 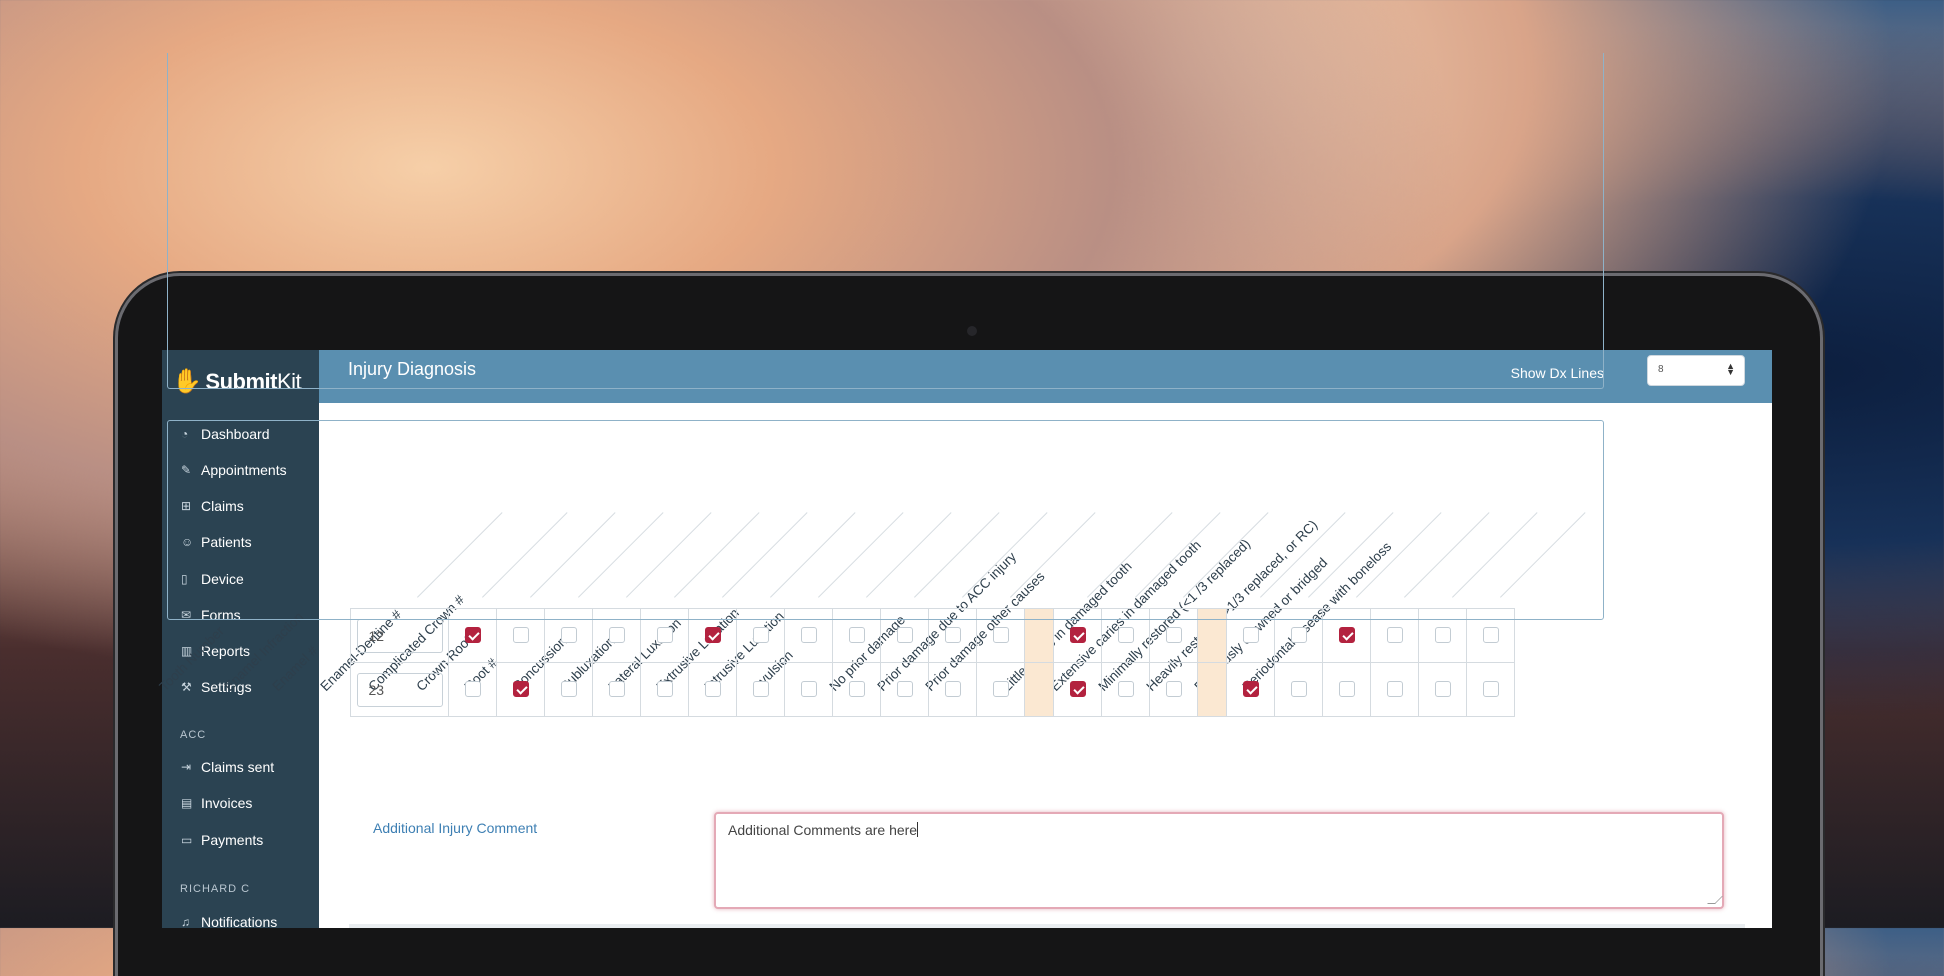 I want to click on diagnosis-grid: 12 23, so click(x=932, y=662).